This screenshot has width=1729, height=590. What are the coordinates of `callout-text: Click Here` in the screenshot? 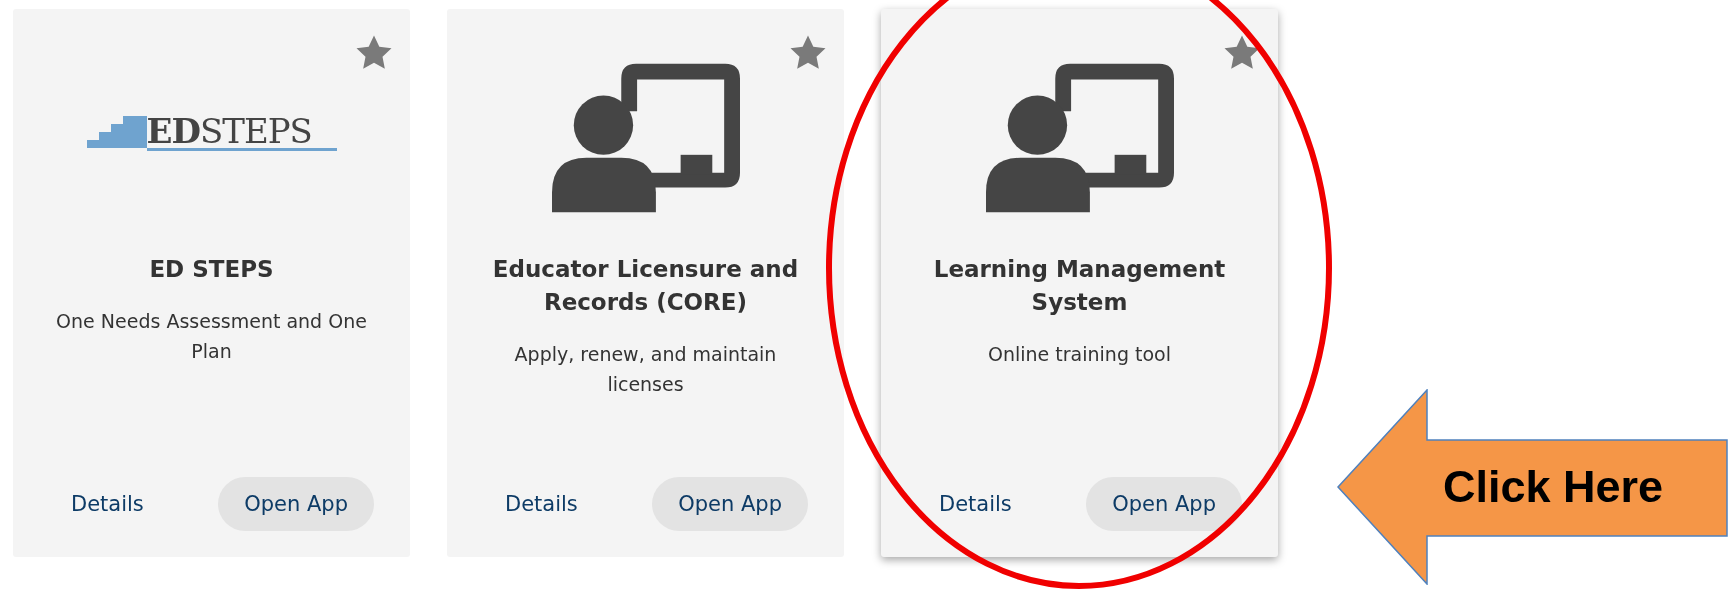 It's located at (1553, 487).